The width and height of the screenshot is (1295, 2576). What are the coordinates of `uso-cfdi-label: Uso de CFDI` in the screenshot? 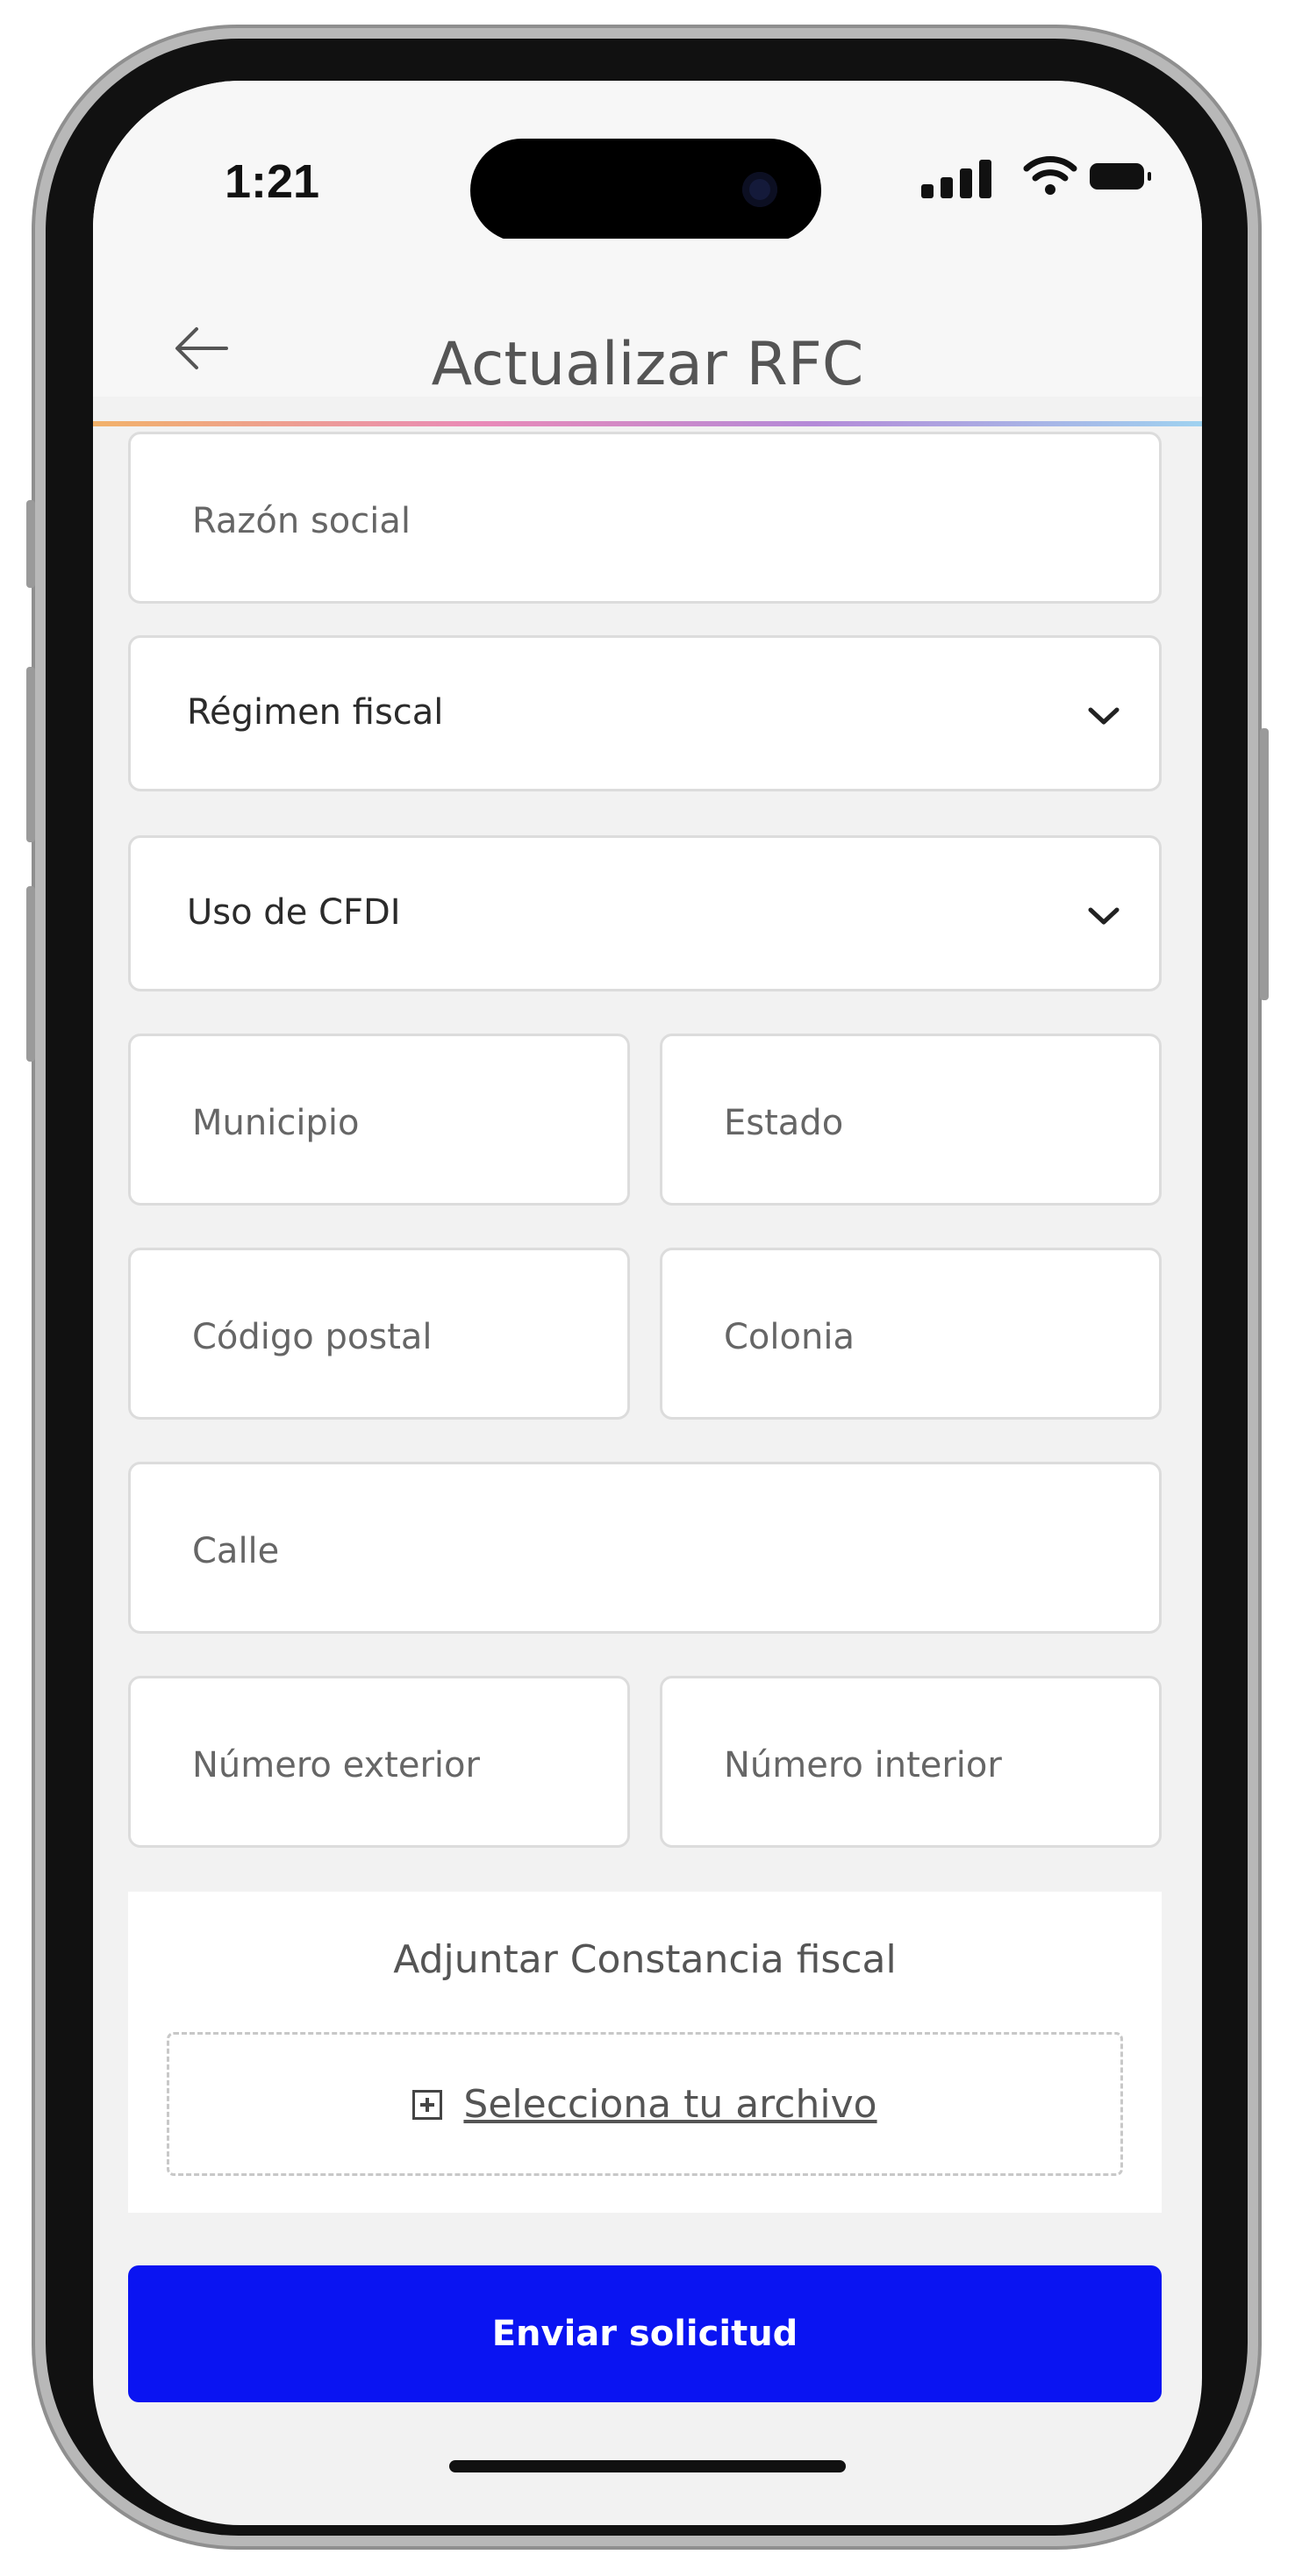 It's located at (294, 912).